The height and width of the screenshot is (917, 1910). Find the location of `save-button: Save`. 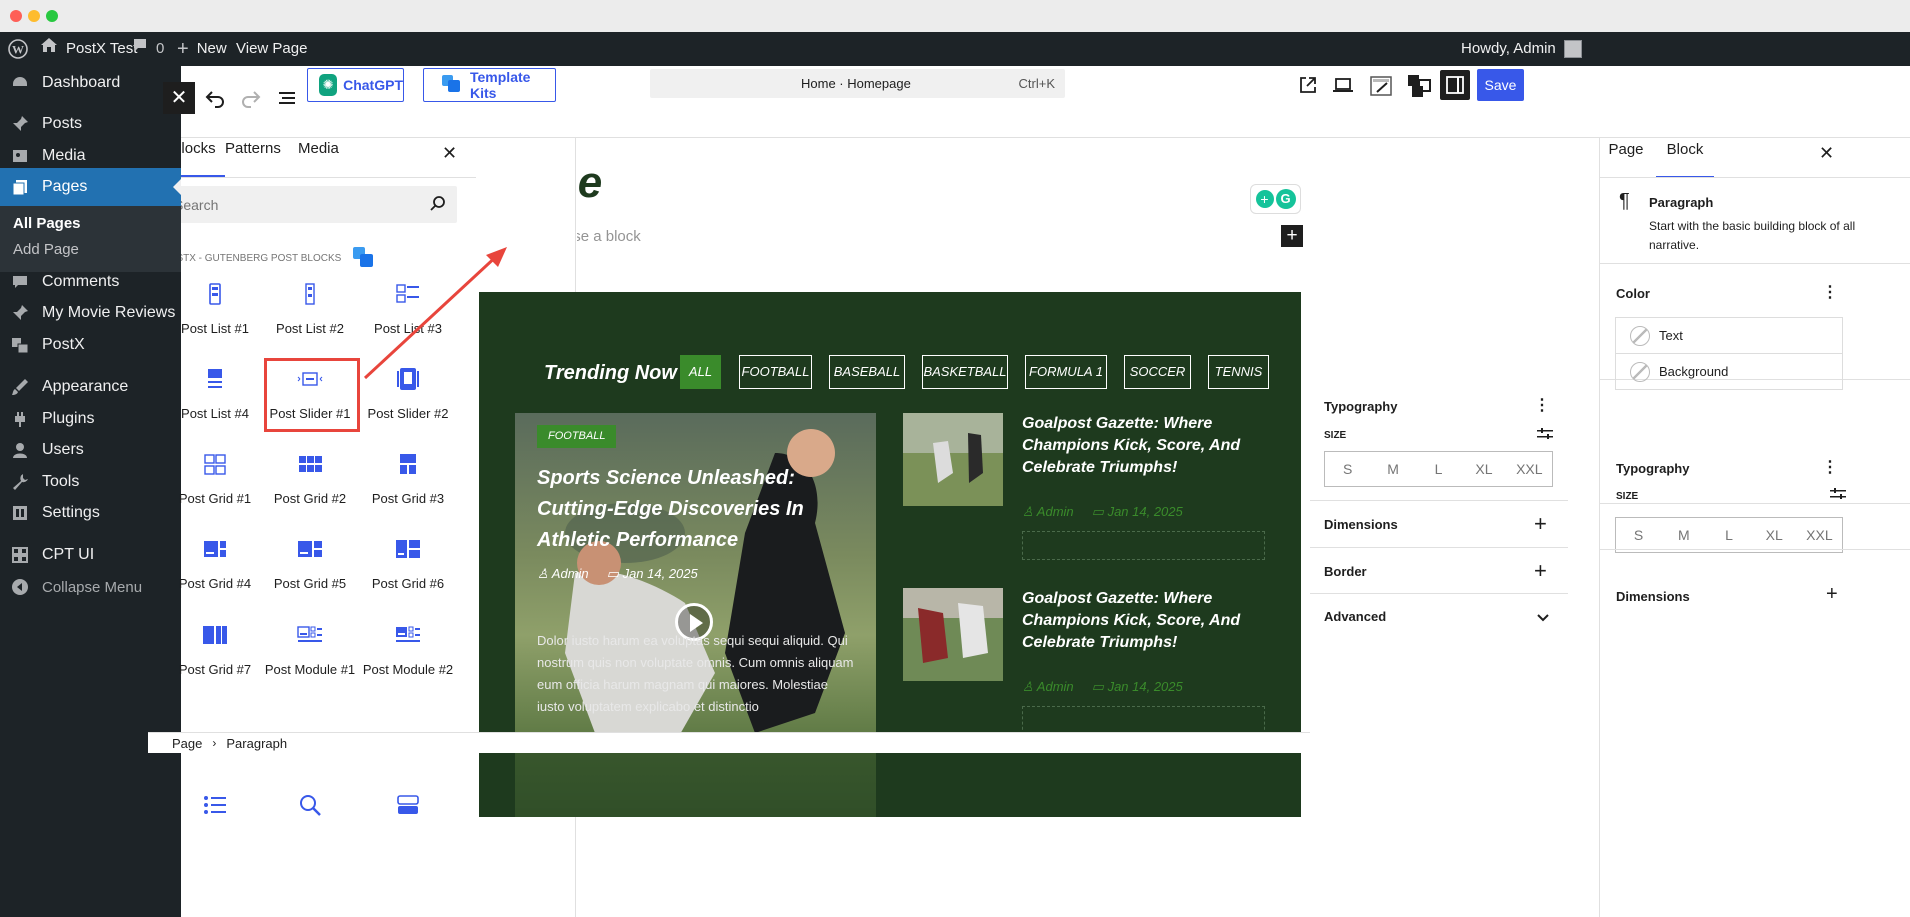

save-button: Save is located at coordinates (1500, 85).